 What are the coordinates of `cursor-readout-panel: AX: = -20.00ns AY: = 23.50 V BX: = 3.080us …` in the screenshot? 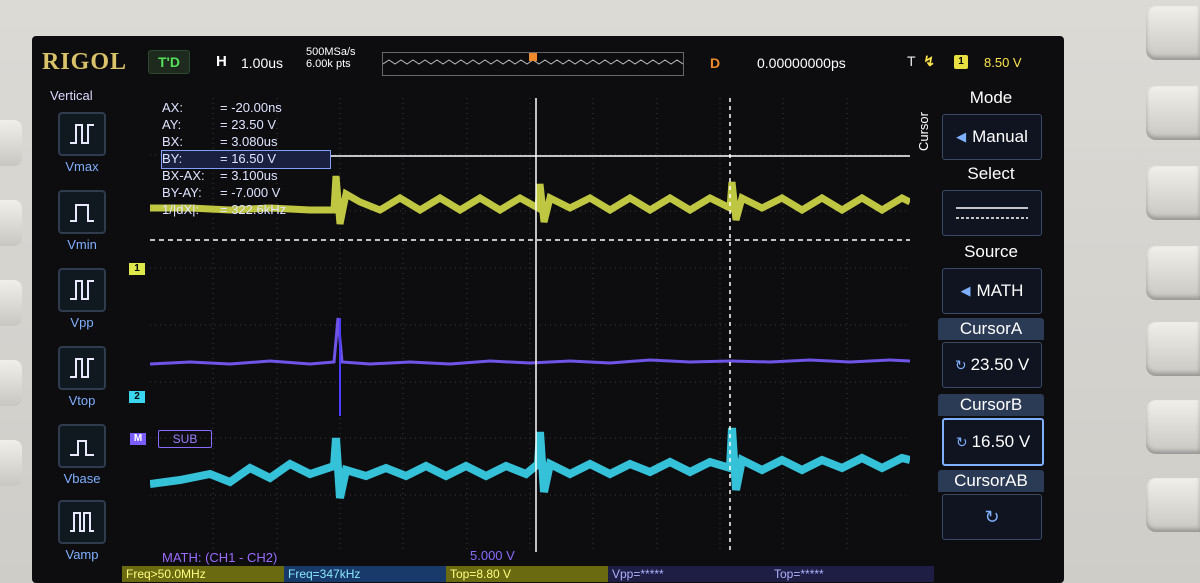 It's located at (246, 159).